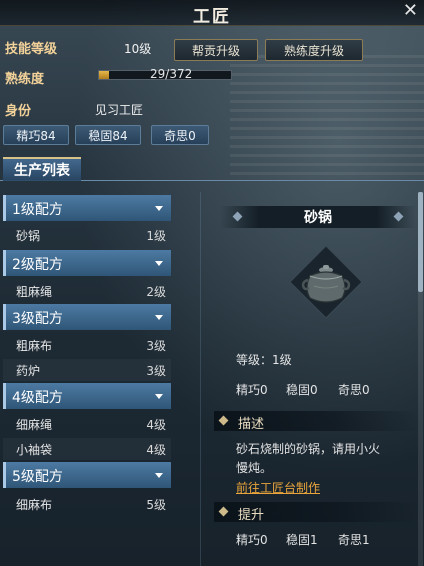 The image size is (424, 566). What do you see at coordinates (138, 49) in the screenshot?
I see `skill-level-value: 10级` at bounding box center [138, 49].